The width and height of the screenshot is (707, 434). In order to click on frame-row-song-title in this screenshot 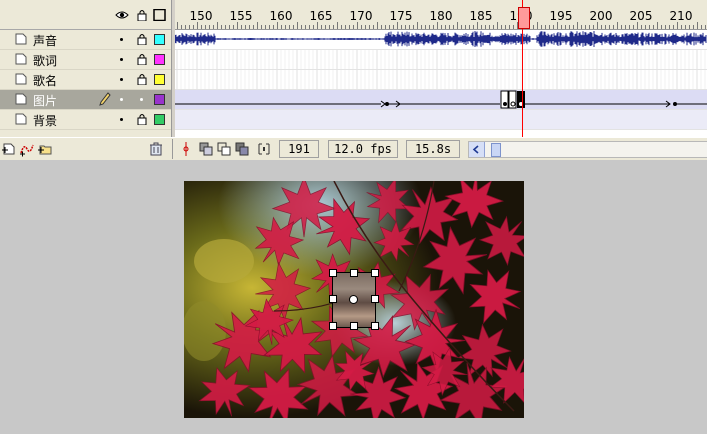, I will do `click(441, 80)`.